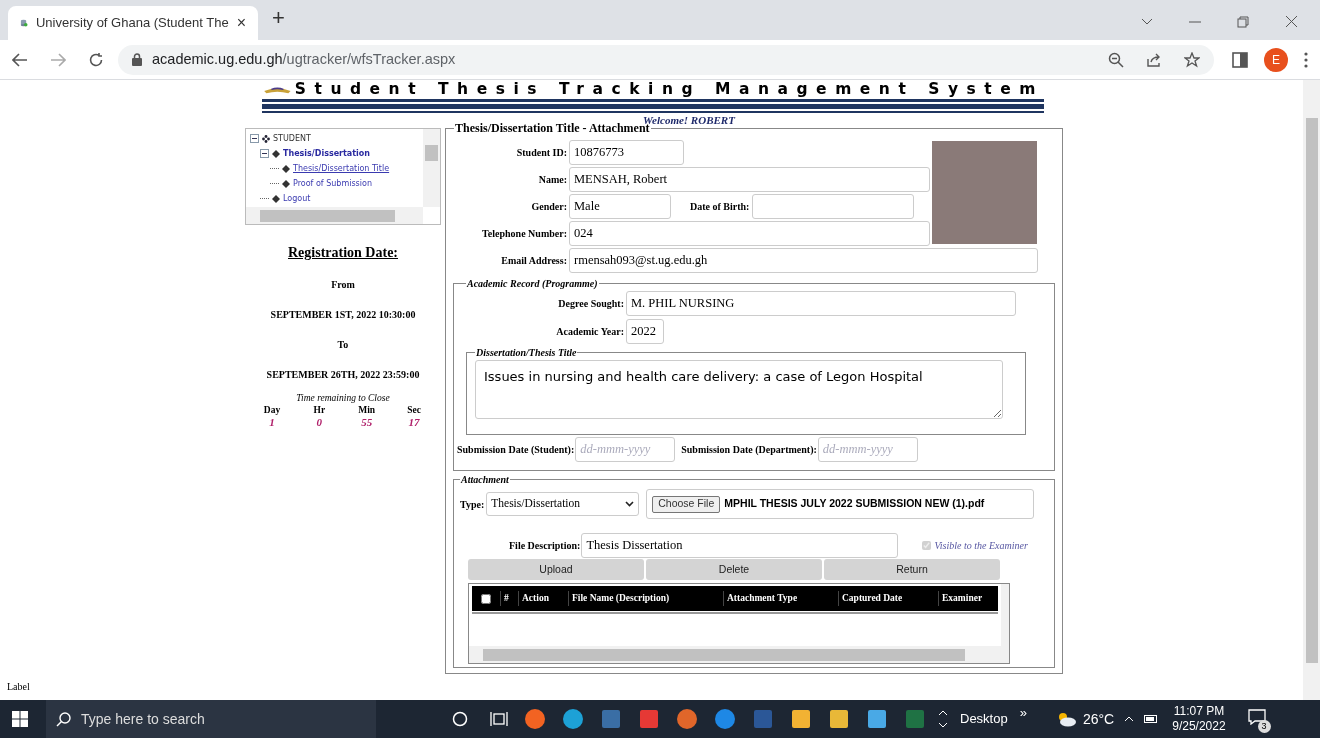 The image size is (1320, 738). What do you see at coordinates (620, 206) in the screenshot?
I see `input-field: Male` at bounding box center [620, 206].